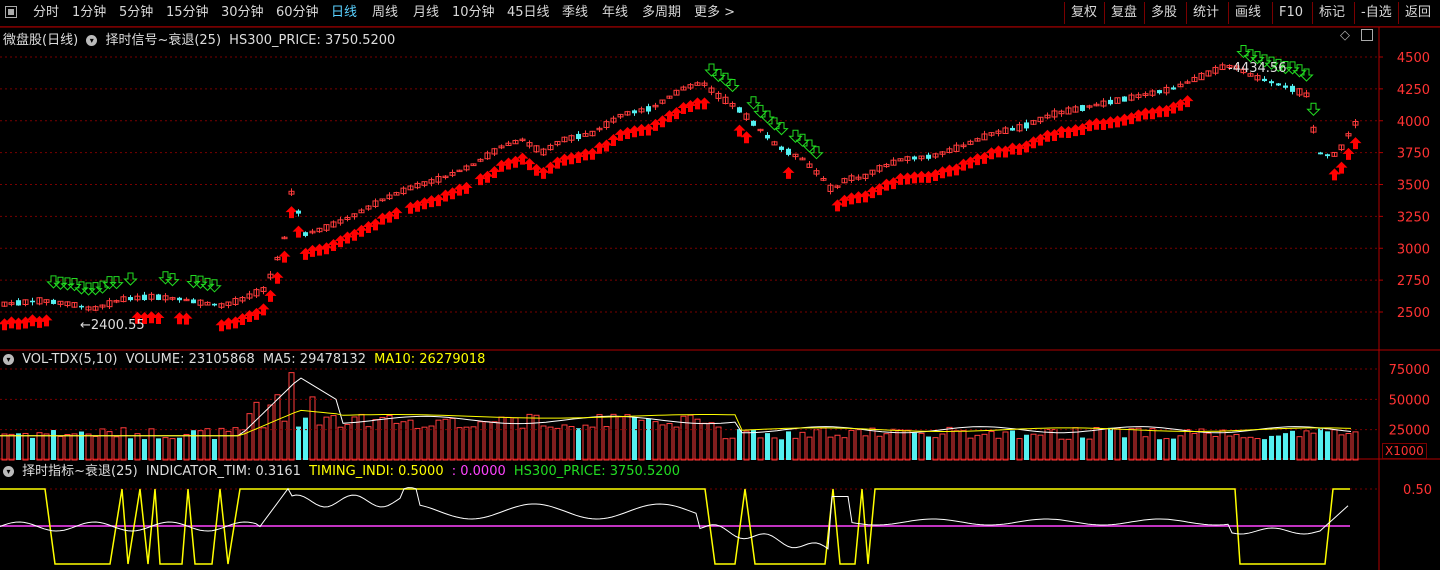  What do you see at coordinates (674, 518) in the screenshot?
I see `indicator-tim-line` at bounding box center [674, 518].